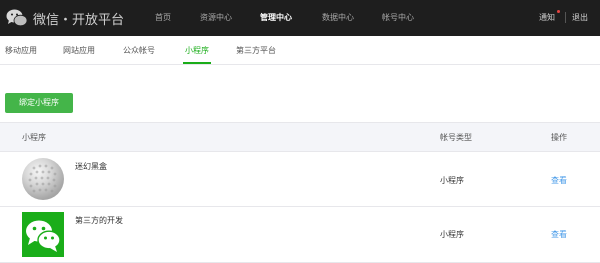  I want to click on brand-title: 微信・开放平台, so click(78, 18).